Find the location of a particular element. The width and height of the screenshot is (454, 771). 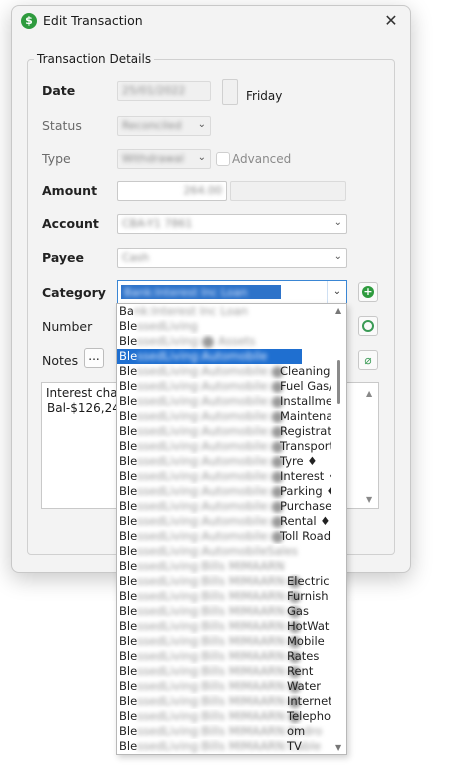

category-option: BlessedLiving:Bills MIMAARN:⬤ Internet is located at coordinates (231, 701).